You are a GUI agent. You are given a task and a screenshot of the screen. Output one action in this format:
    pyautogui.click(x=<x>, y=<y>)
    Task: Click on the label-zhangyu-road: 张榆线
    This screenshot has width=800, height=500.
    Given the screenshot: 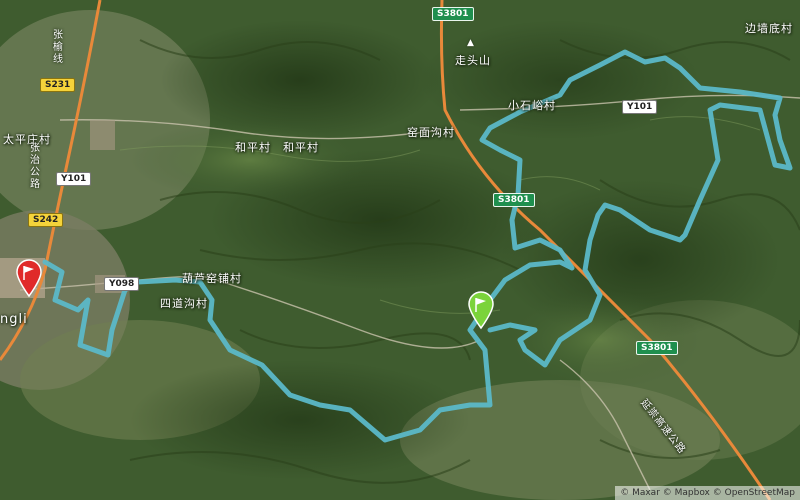 What is the action you would take?
    pyautogui.click(x=58, y=47)
    